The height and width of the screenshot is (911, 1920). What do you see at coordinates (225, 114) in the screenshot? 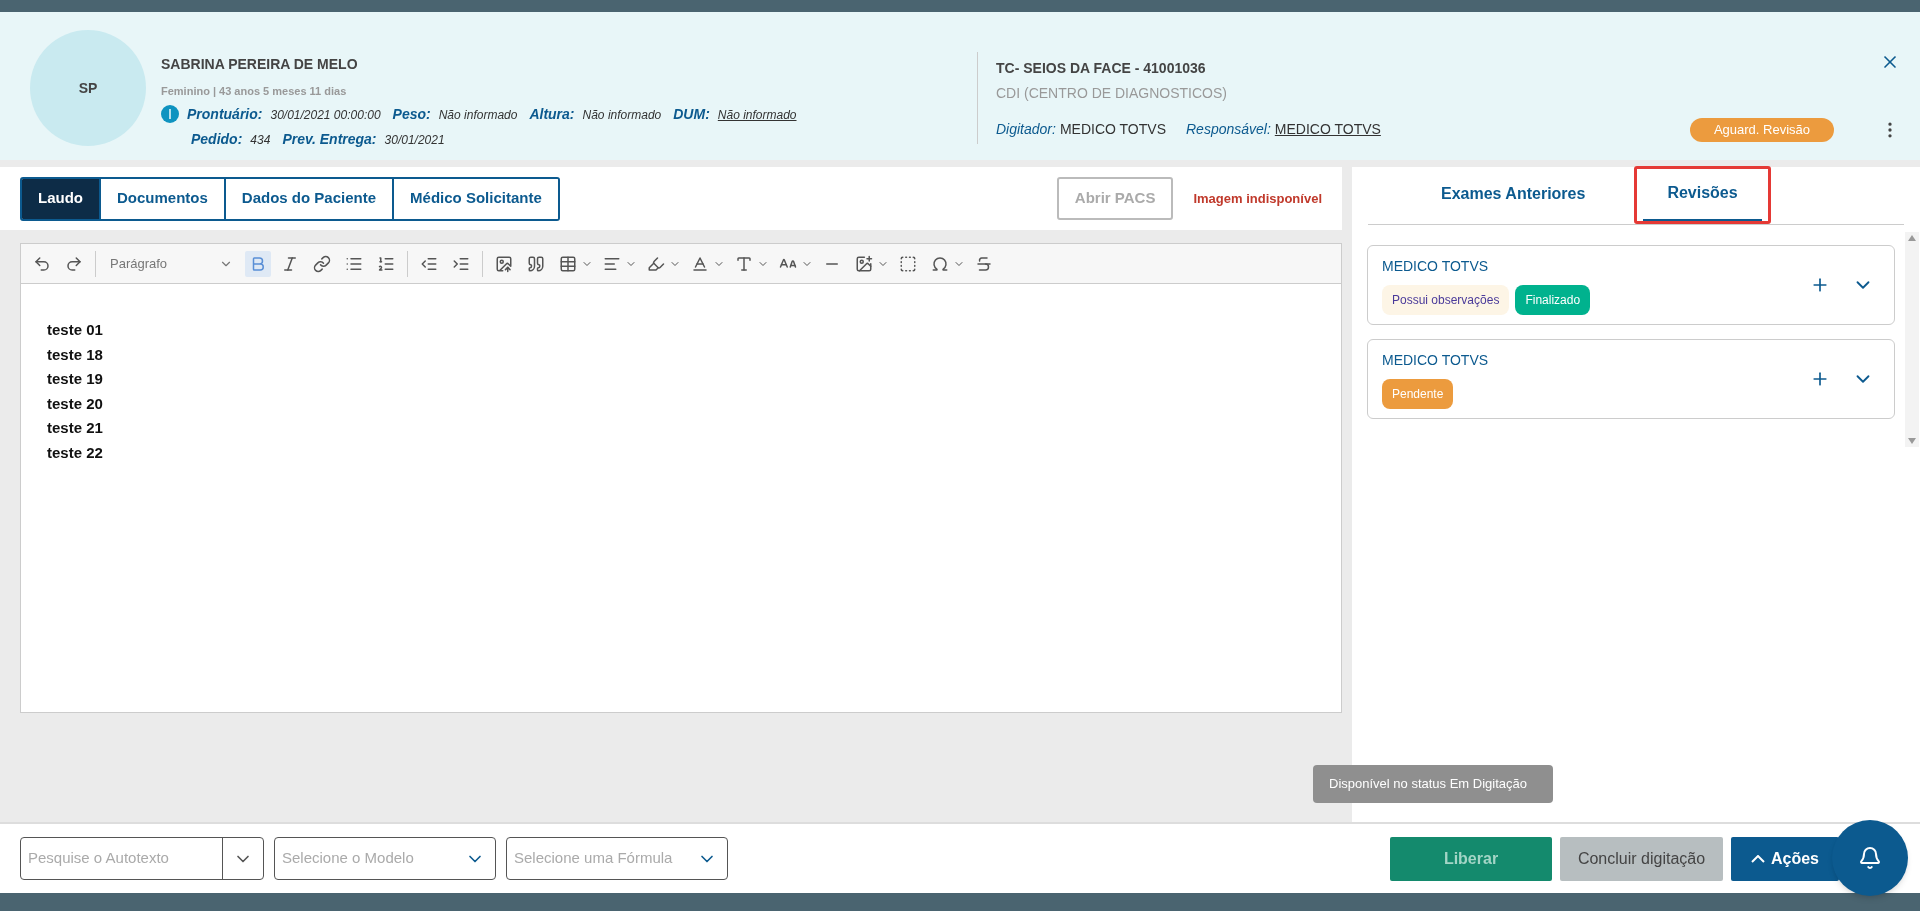
I see `field-label: Prontuário:` at bounding box center [225, 114].